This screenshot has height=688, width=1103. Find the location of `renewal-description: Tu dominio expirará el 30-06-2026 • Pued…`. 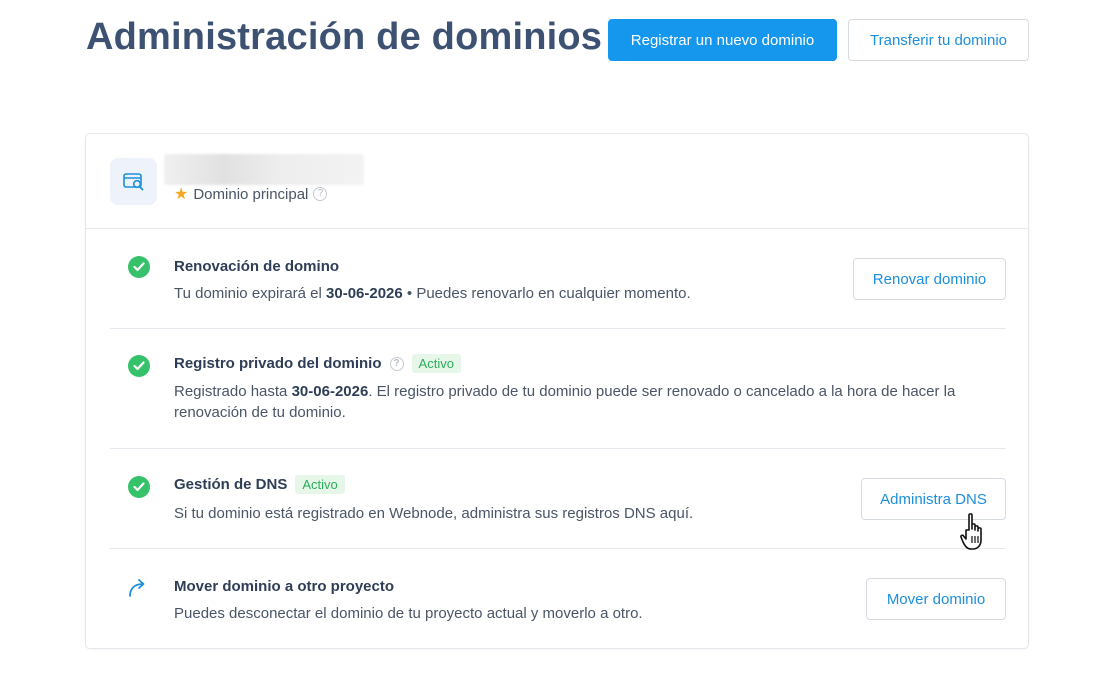

renewal-description: Tu dominio expirará el 30-06-2026 • Pued… is located at coordinates (432, 293).